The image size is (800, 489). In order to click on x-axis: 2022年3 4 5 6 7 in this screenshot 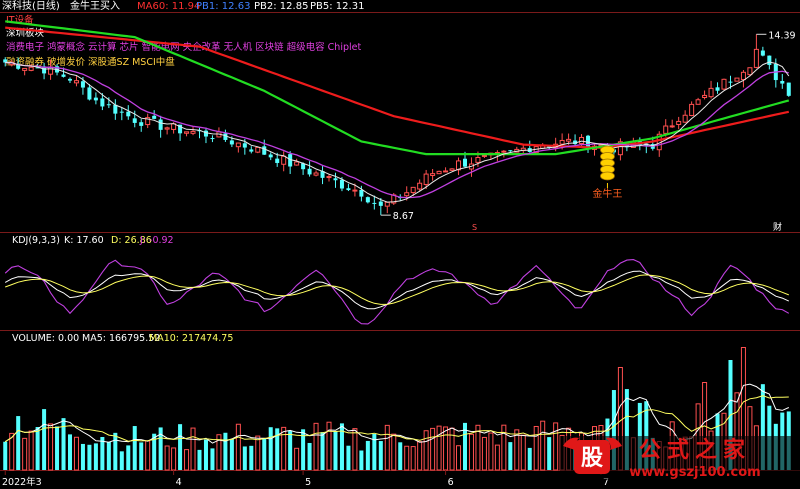, I will do `click(305, 479)`.